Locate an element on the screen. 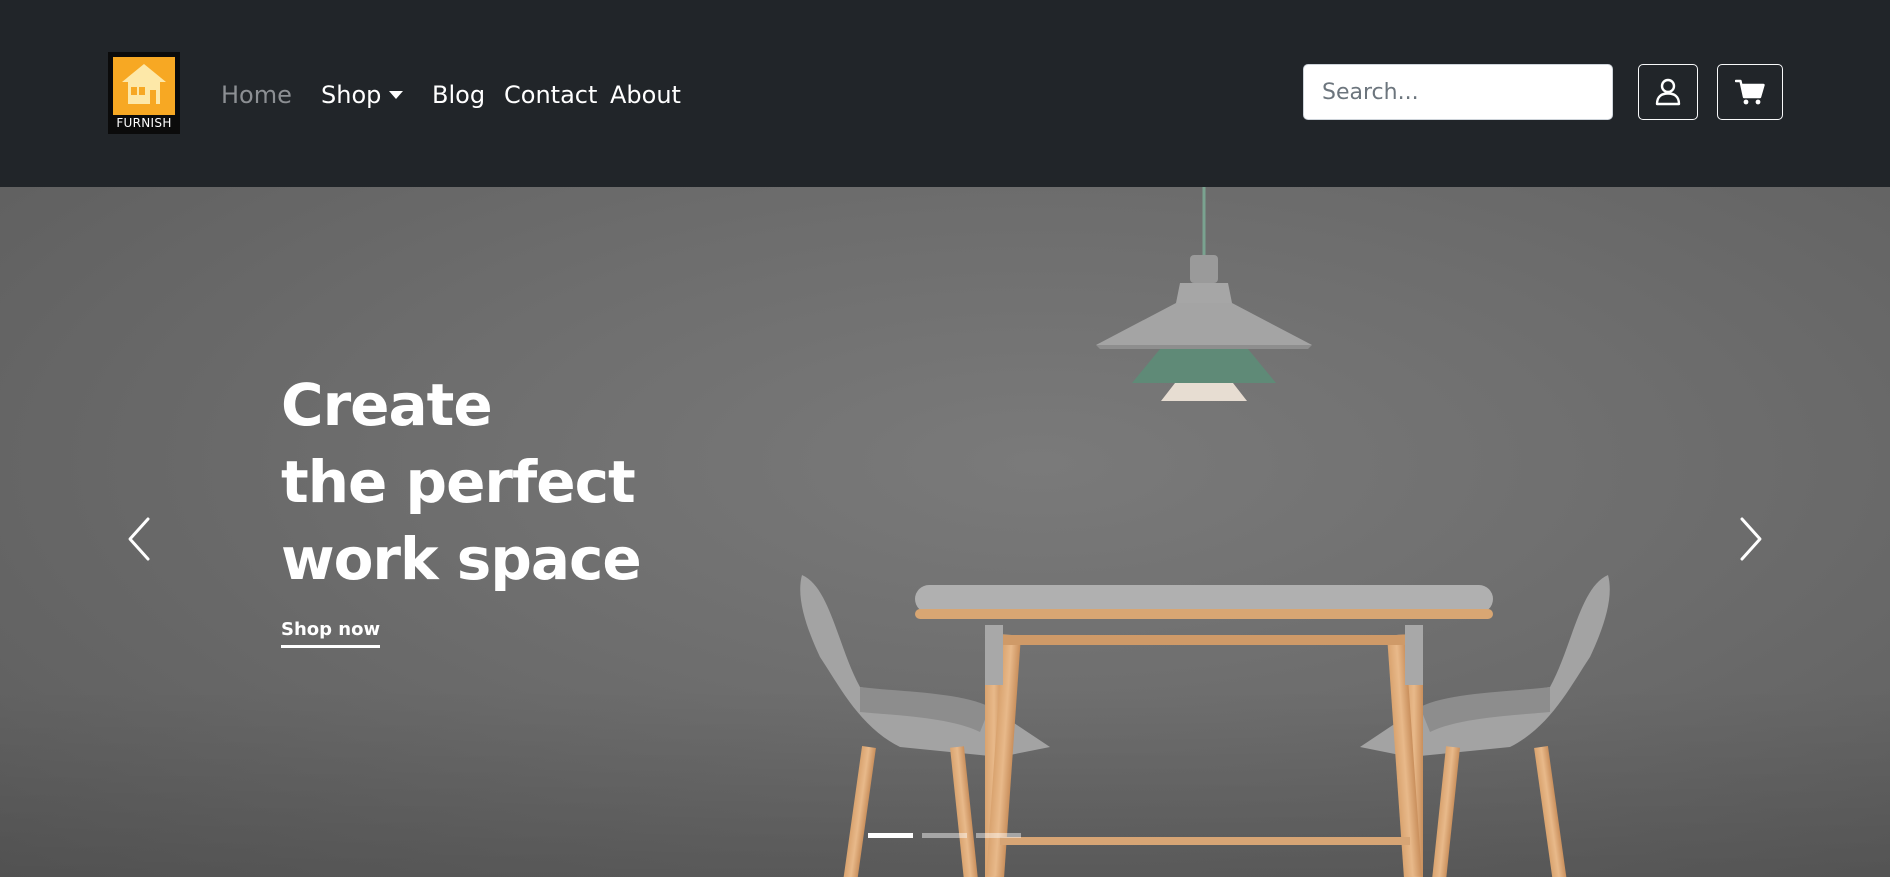 The height and width of the screenshot is (880, 1890). carousel-next-button is located at coordinates (1750, 539).